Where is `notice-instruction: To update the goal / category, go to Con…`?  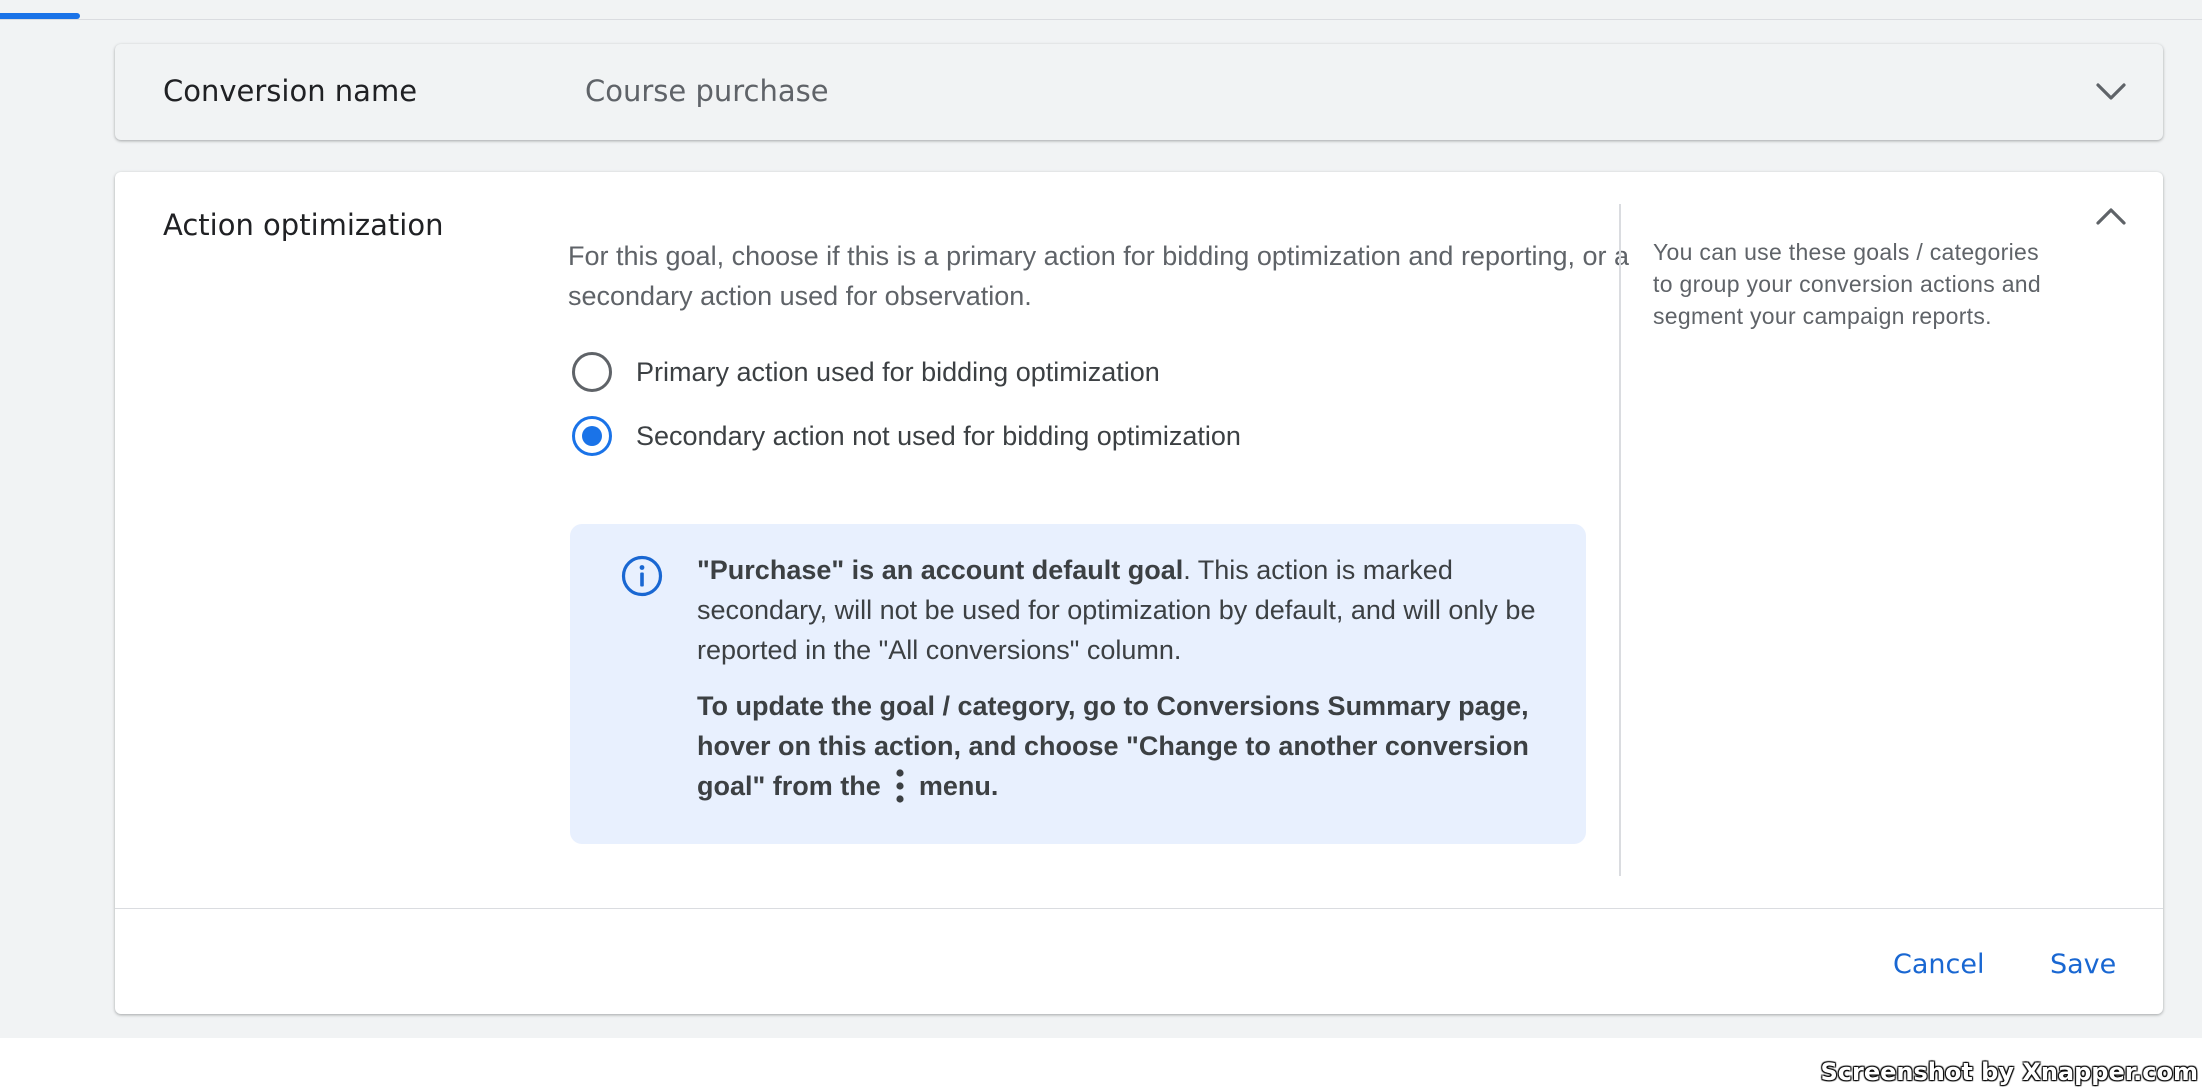 notice-instruction: To update the goal / category, go to Con… is located at coordinates (1122, 746).